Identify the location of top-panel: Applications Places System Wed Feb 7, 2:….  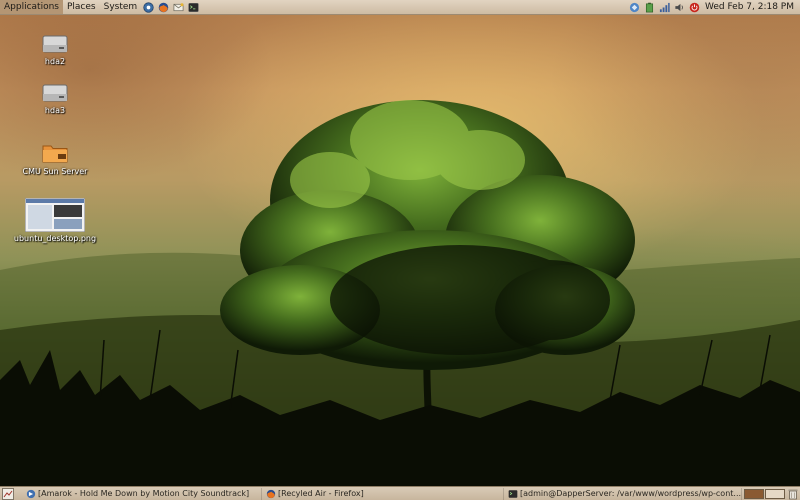
(400, 7).